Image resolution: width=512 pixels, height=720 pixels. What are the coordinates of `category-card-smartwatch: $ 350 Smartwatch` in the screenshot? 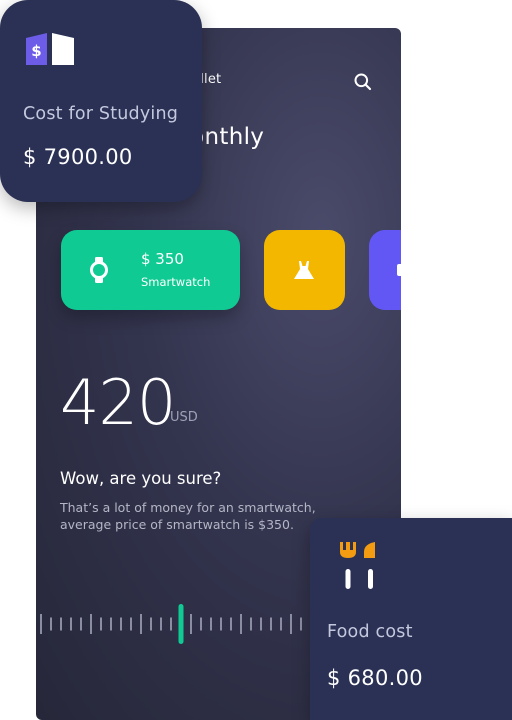 It's located at (150, 270).